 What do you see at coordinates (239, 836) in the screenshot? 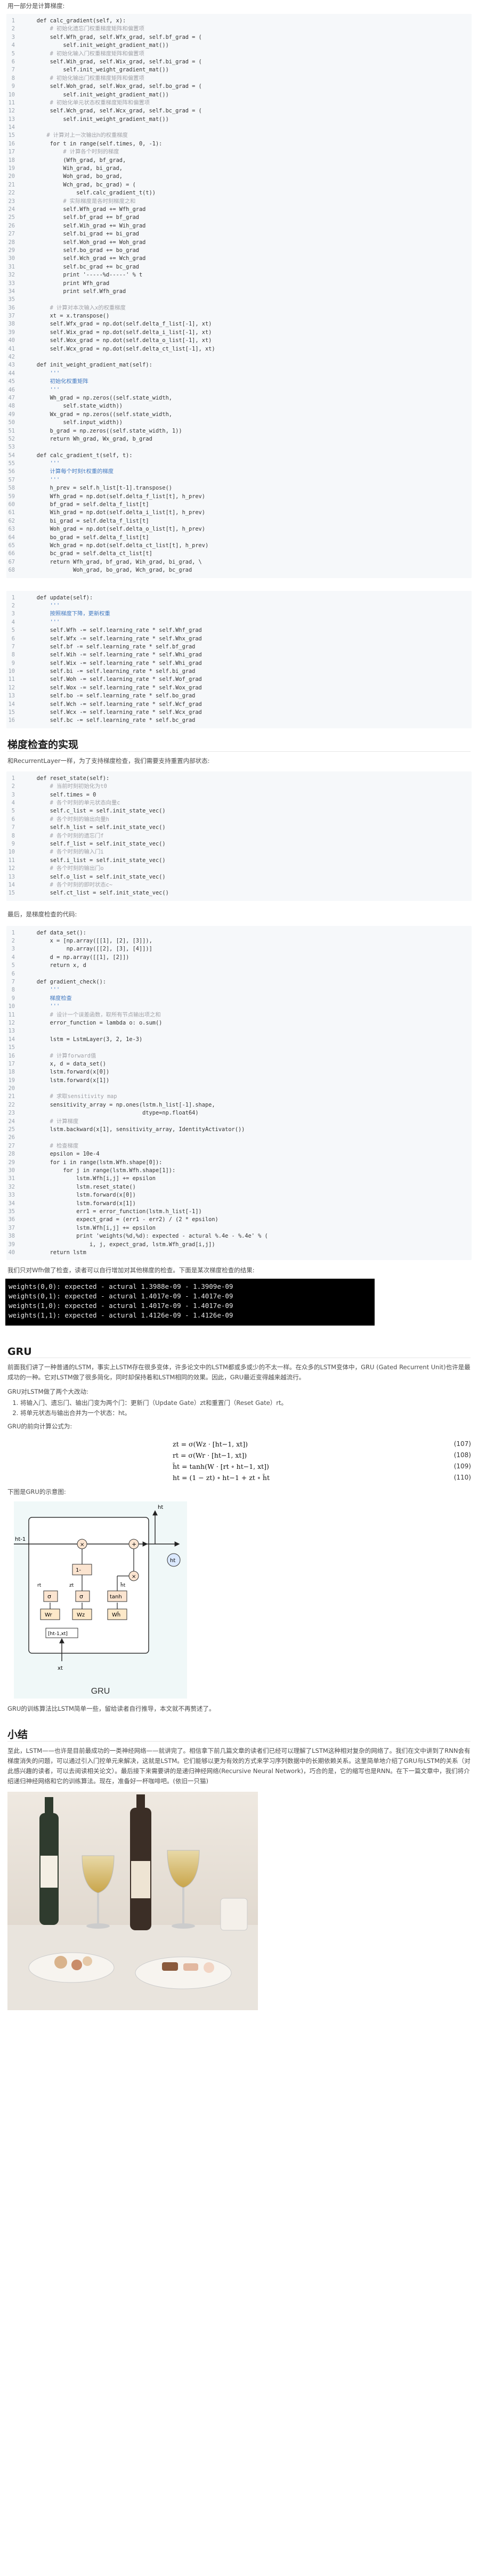
I see `code-line: 8 # 各个时刻的遗忘门f` at bounding box center [239, 836].